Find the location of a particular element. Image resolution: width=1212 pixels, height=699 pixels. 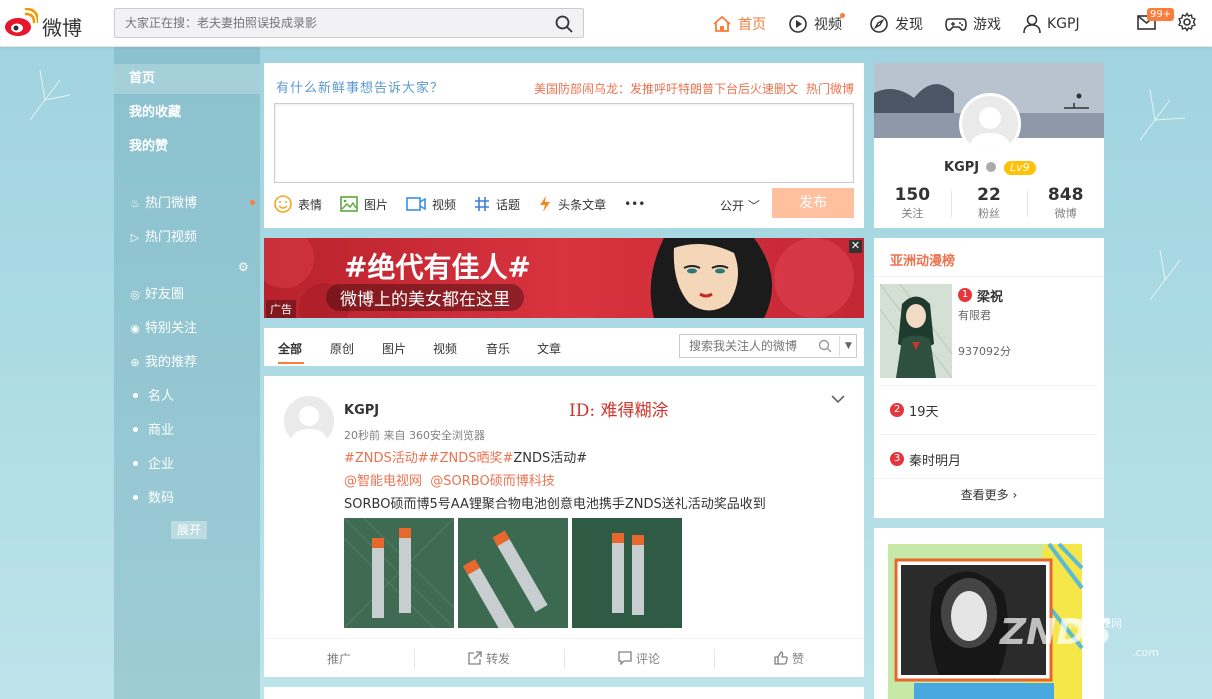

mention-link: @SORBO硕而博科技 is located at coordinates (492, 481).